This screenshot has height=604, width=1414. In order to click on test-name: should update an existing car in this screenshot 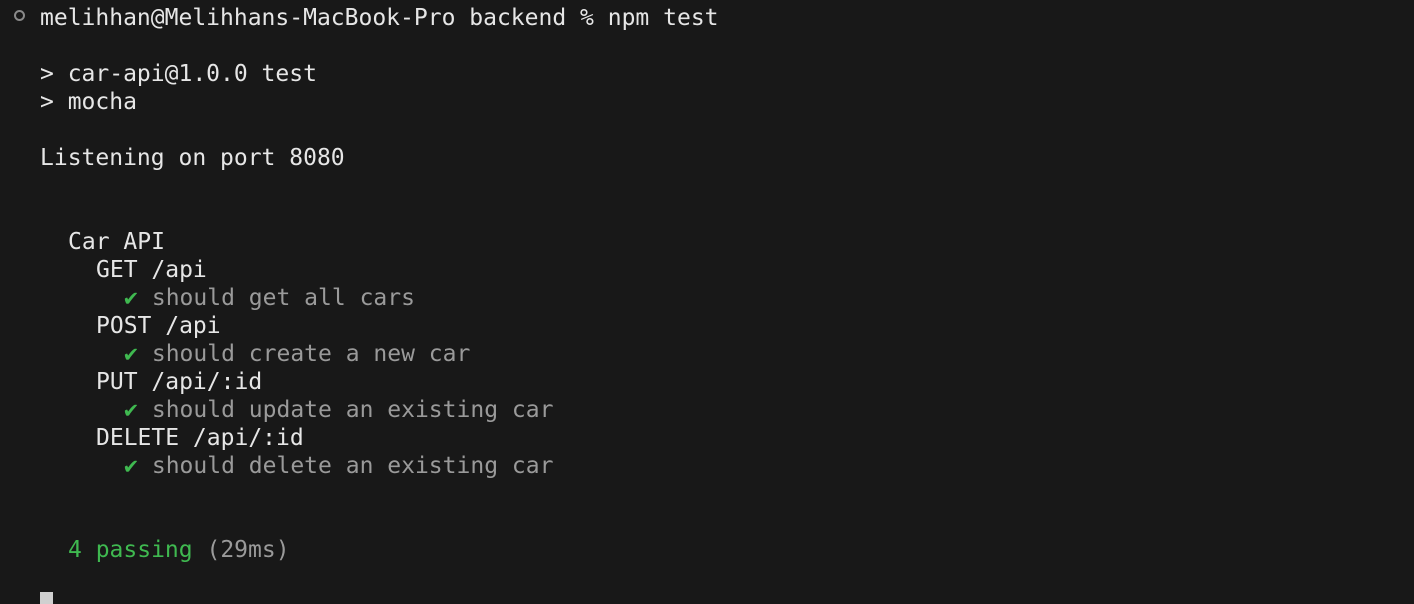, I will do `click(352, 410)`.